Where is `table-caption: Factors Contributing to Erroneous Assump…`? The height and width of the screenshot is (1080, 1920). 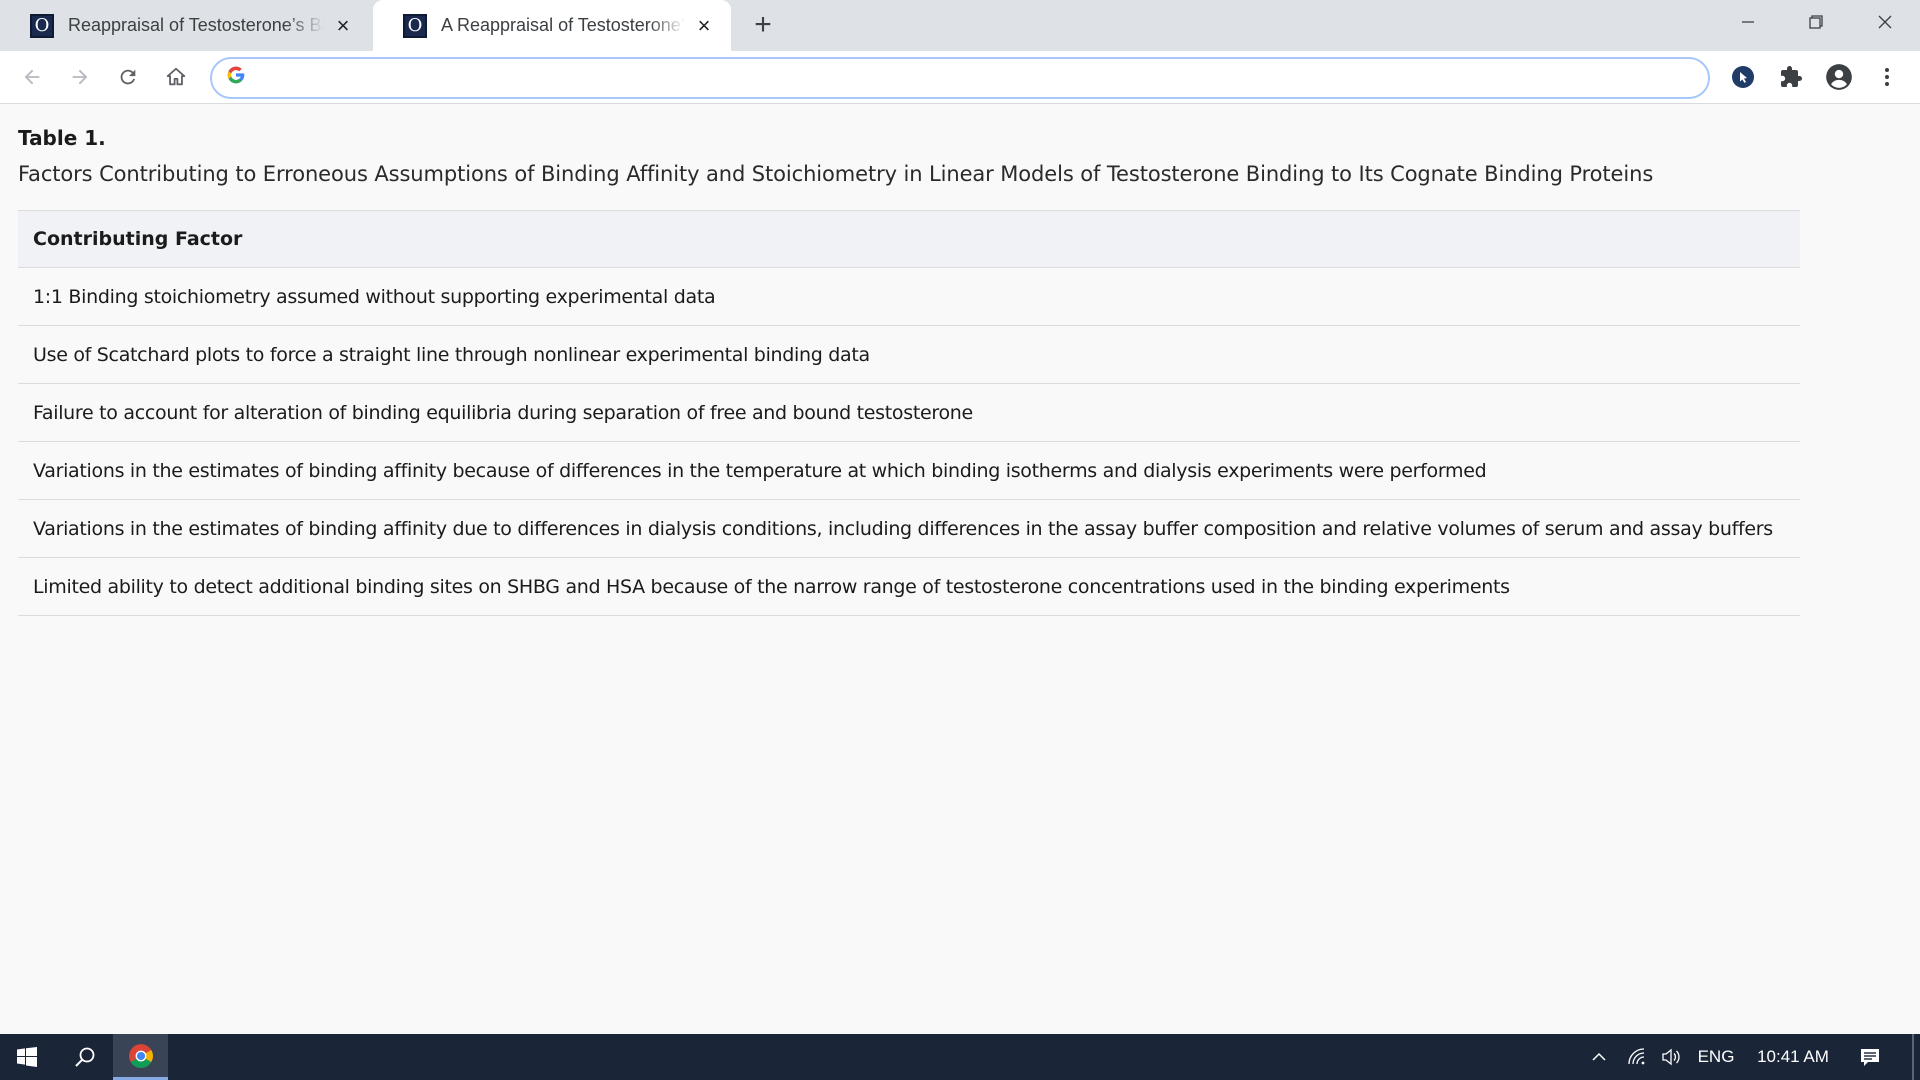 table-caption: Factors Contributing to Erroneous Assump… is located at coordinates (836, 174).